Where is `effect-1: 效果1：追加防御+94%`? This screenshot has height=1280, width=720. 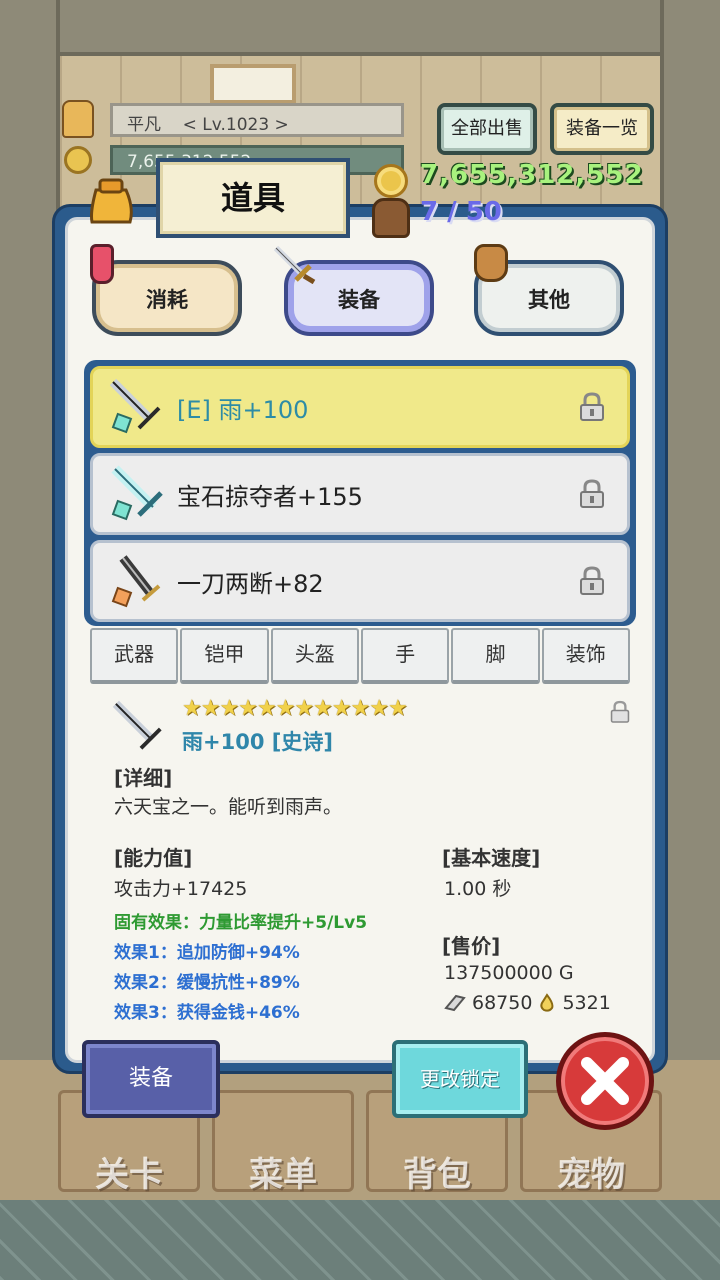
effect-1: 效果1：追加防御+94% is located at coordinates (207, 953).